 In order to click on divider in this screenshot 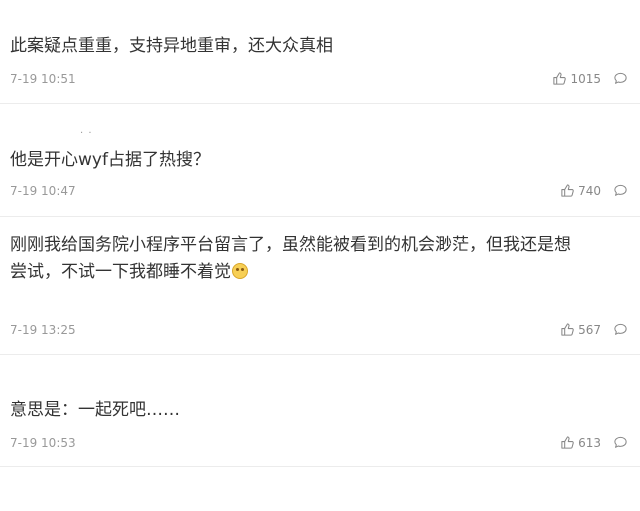, I will do `click(320, 466)`.